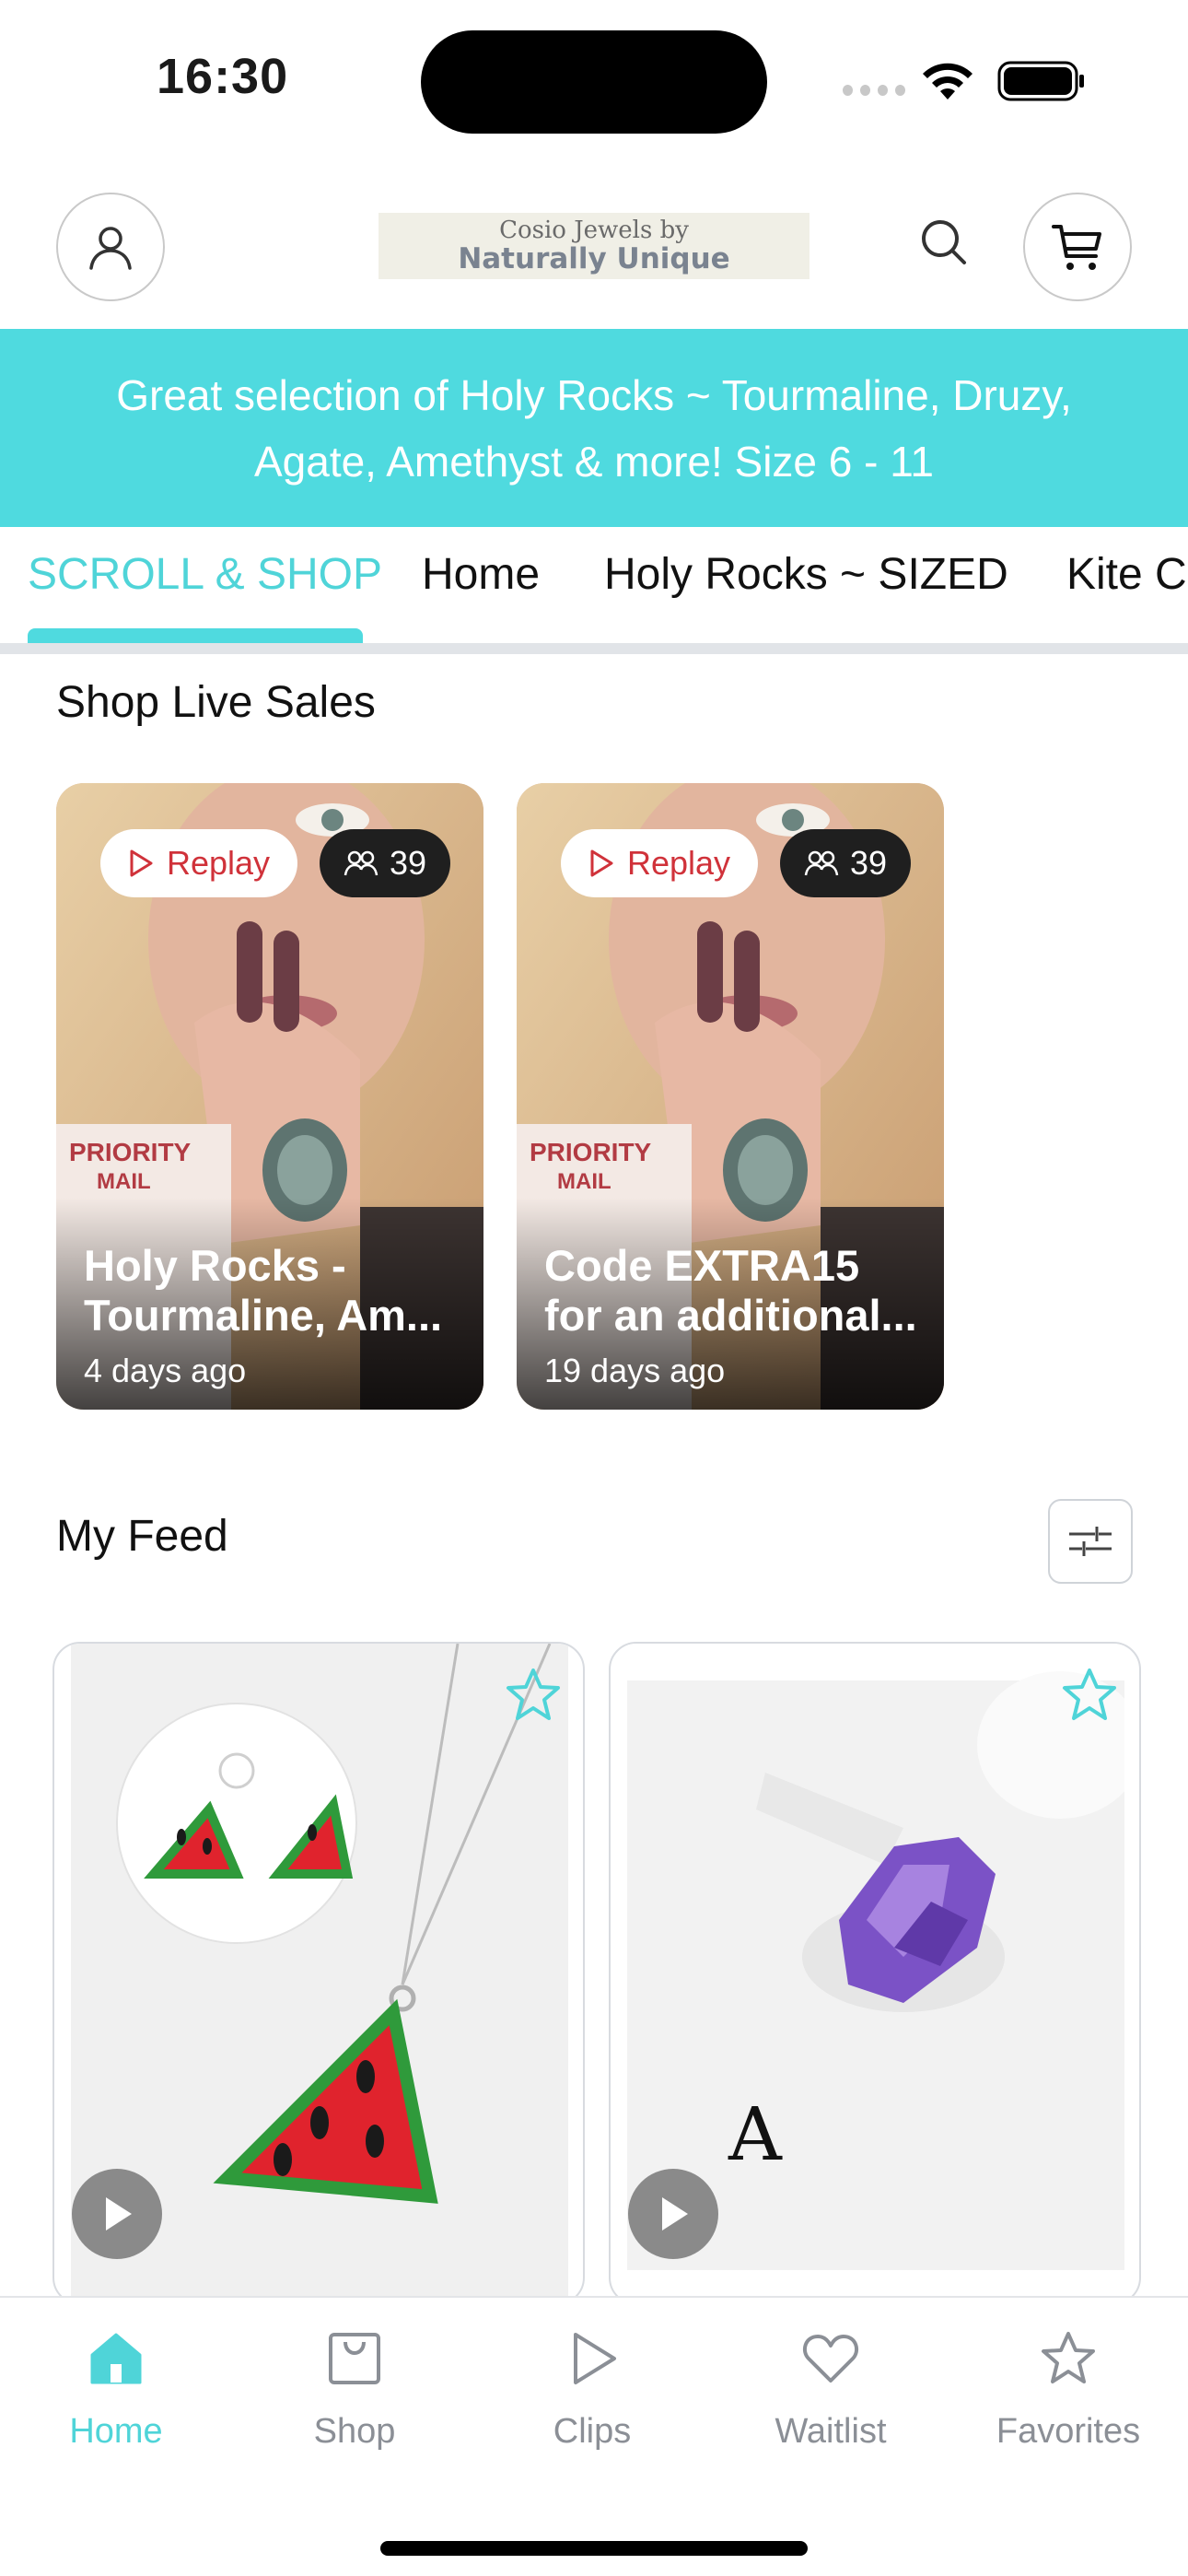 This screenshot has height=2576, width=1188. What do you see at coordinates (1126, 595) in the screenshot?
I see `tab-kite: Kite C` at bounding box center [1126, 595].